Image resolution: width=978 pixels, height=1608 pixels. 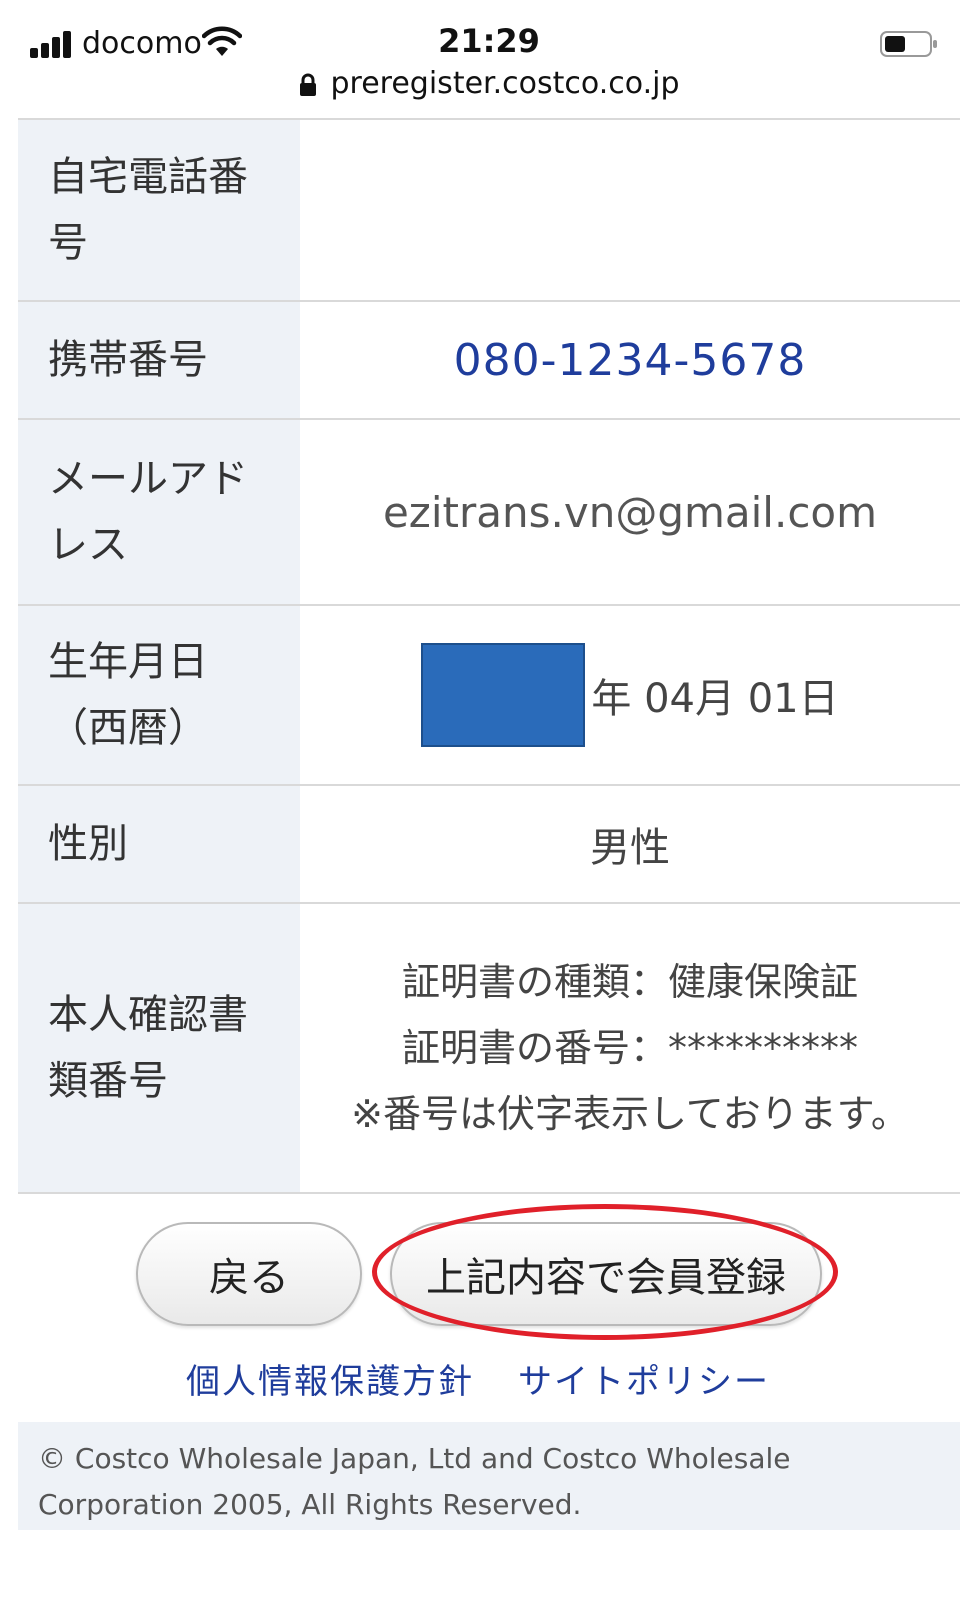 I want to click on id-document-label: 本人確認書類番号, so click(x=159, y=1048).